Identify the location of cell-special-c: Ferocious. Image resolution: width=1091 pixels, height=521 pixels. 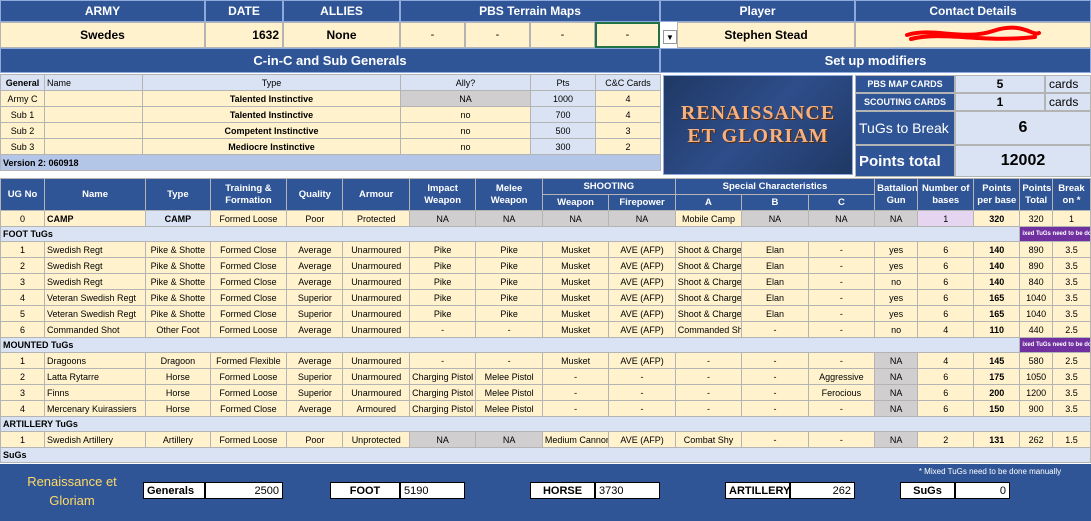
(841, 392).